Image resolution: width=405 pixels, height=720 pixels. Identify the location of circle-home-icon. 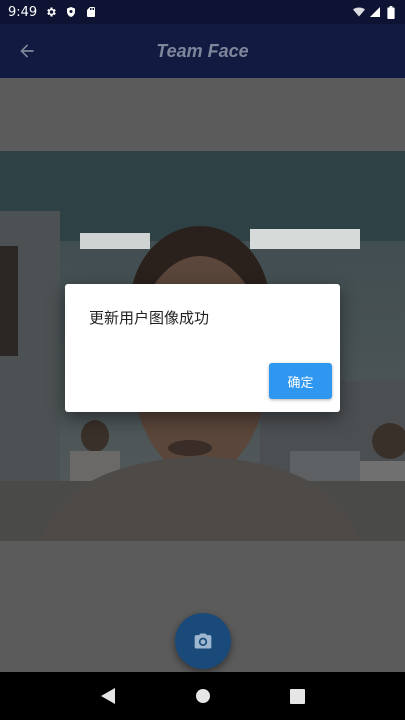
(202, 696).